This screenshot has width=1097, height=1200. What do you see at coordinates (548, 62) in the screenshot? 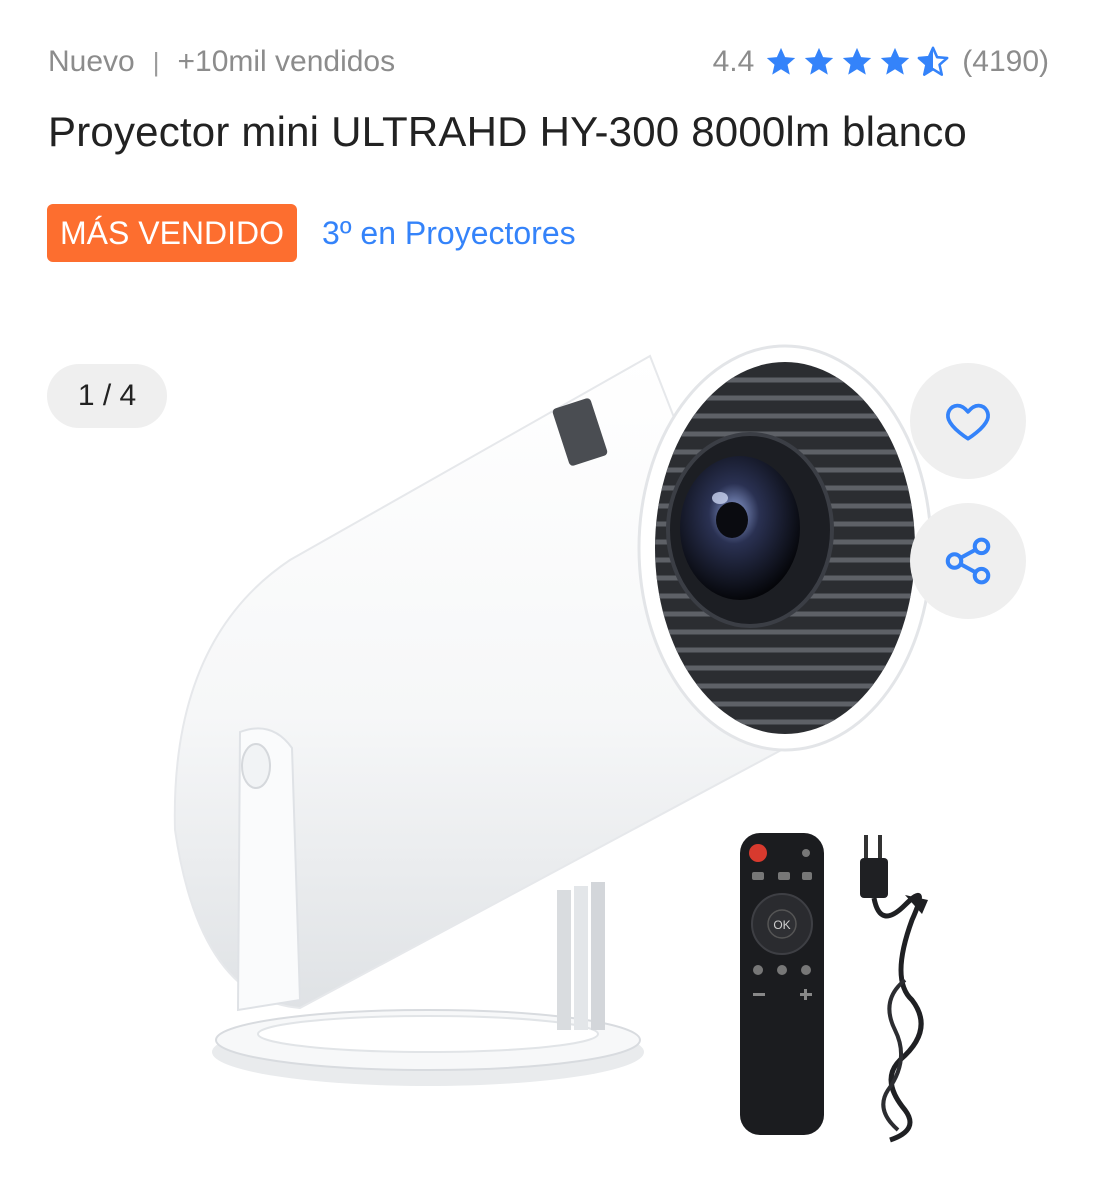
I see `product-meta-line: Nuevo | +10mil vendidos 4.4 (4190)` at bounding box center [548, 62].